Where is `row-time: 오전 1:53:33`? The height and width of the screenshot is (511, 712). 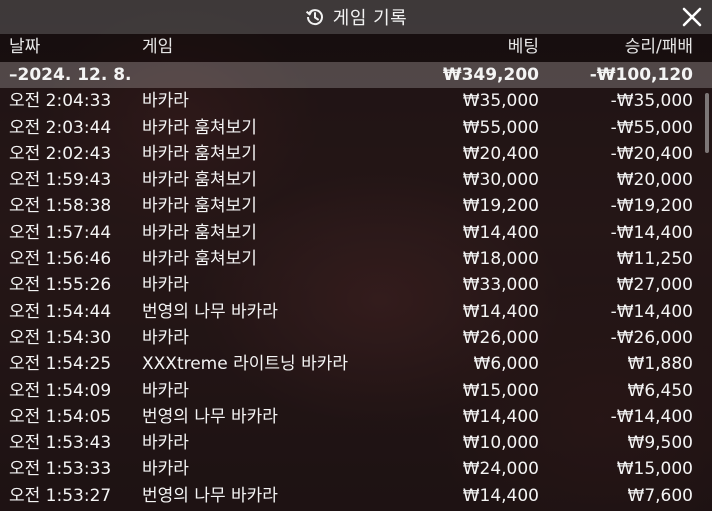
row-time: 오전 1:53:33 is located at coordinates (60, 469).